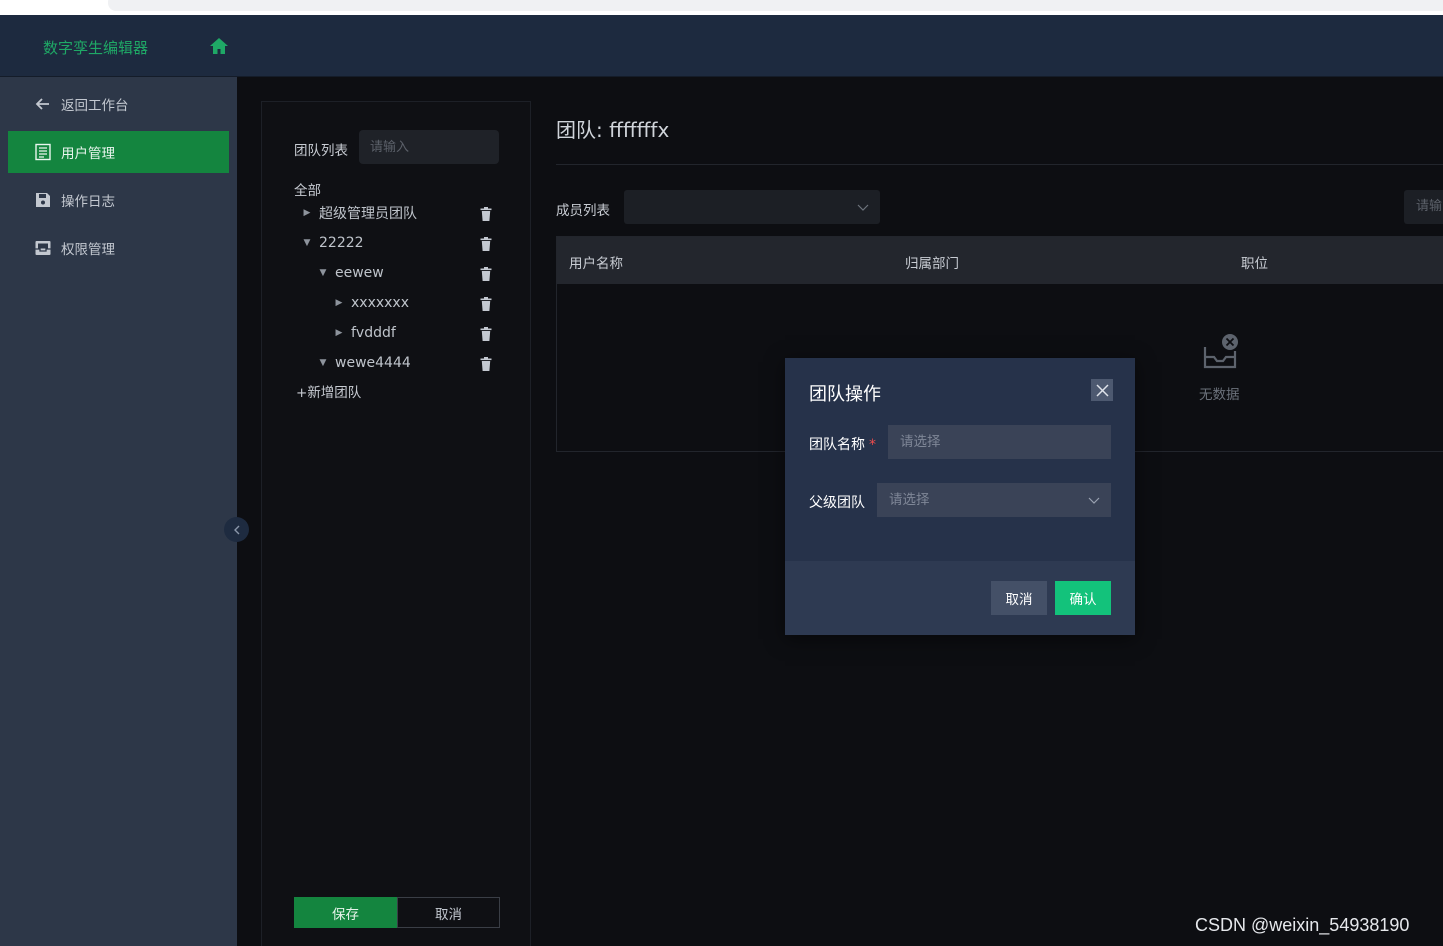 This screenshot has width=1443, height=946. Describe the element at coordinates (118, 248) in the screenshot. I see `sidebar-item-permission-management: 权限管理` at that location.